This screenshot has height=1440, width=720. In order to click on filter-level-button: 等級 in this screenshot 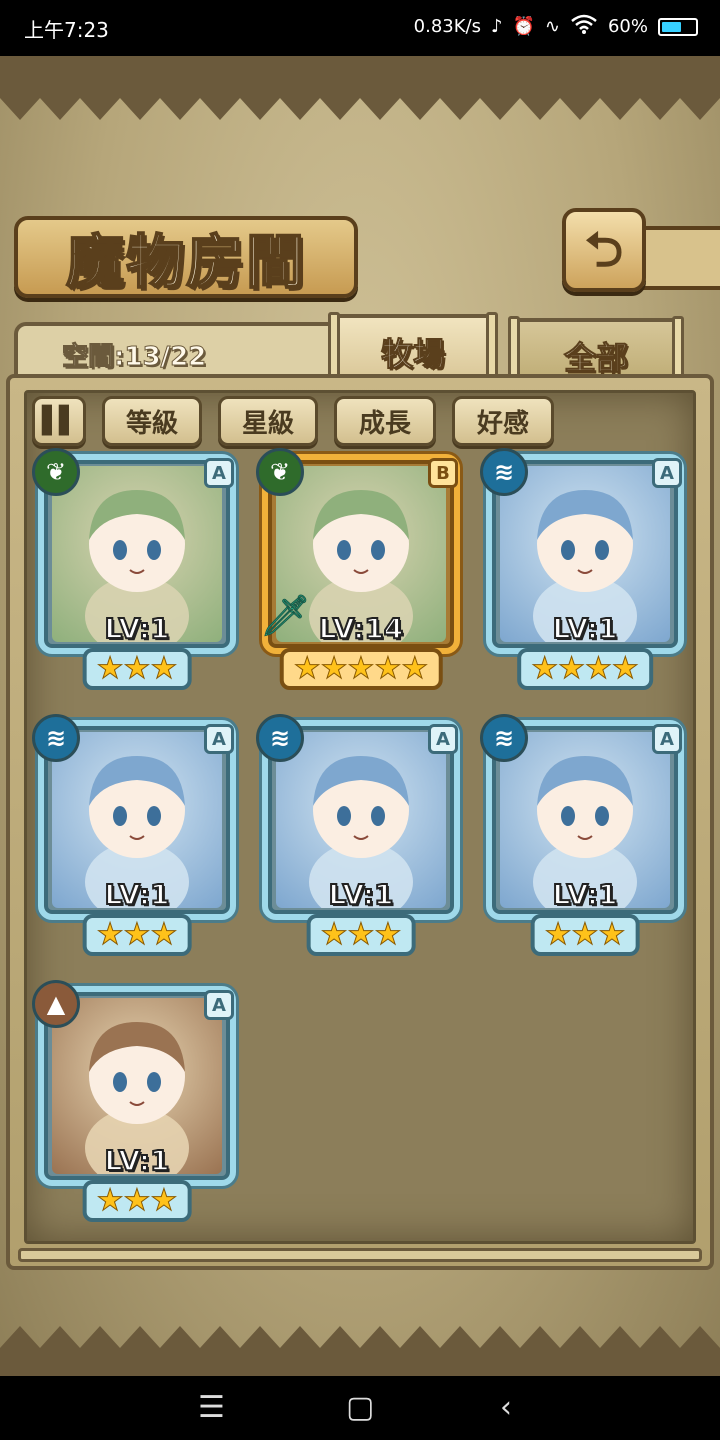, I will do `click(152, 421)`.